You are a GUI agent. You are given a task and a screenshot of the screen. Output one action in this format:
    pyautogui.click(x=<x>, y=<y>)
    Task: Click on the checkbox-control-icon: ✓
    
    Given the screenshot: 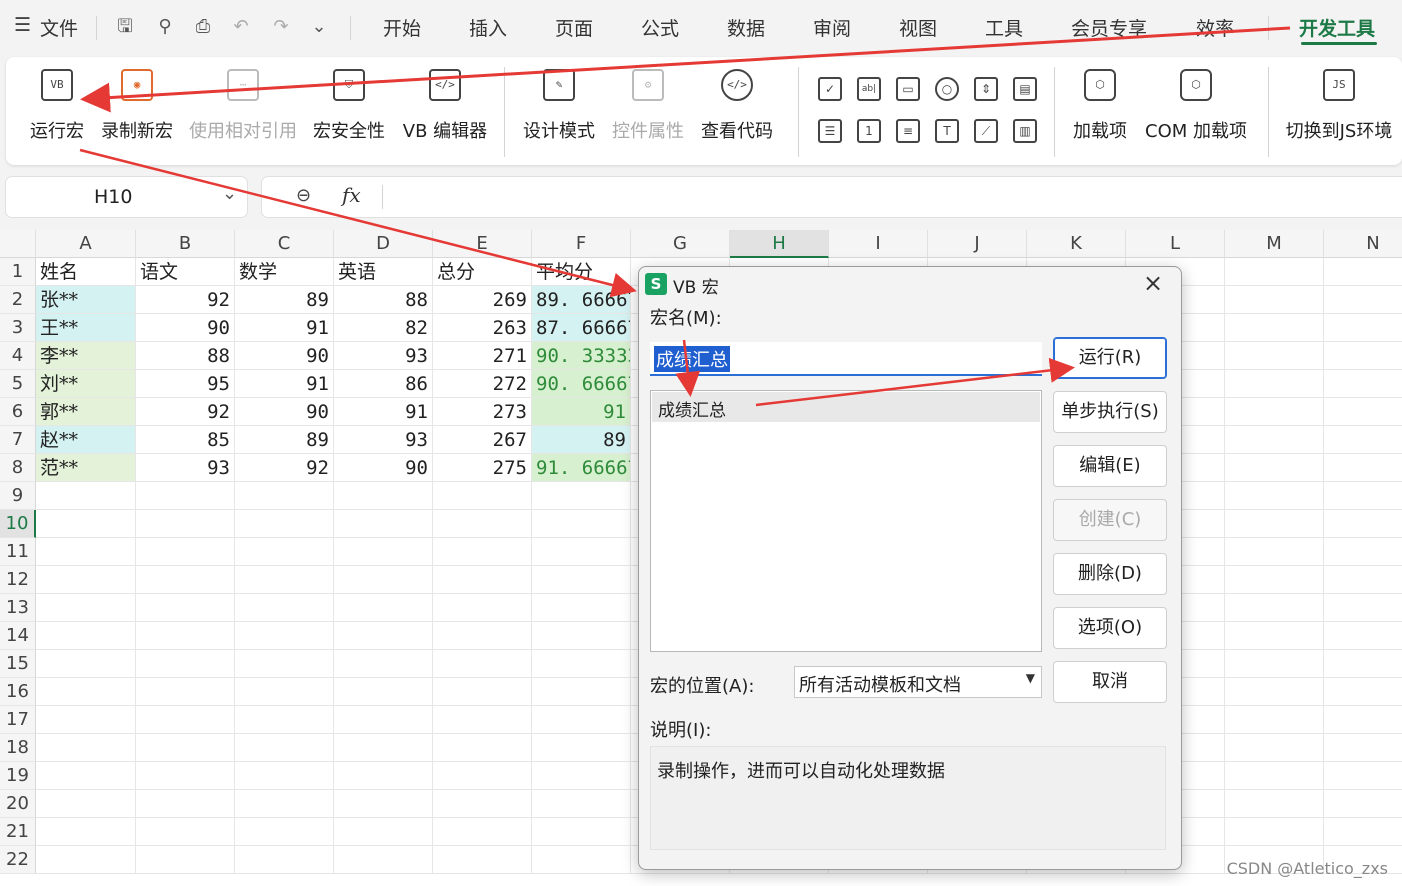 What is the action you would take?
    pyautogui.click(x=830, y=89)
    